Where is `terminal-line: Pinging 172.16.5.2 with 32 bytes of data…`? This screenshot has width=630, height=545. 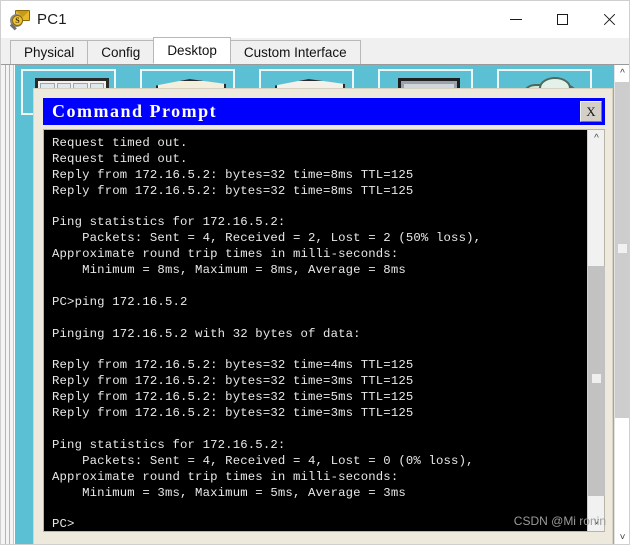
terminal-line: Pinging 172.16.5.2 with 32 bytes of data… is located at coordinates (206, 333).